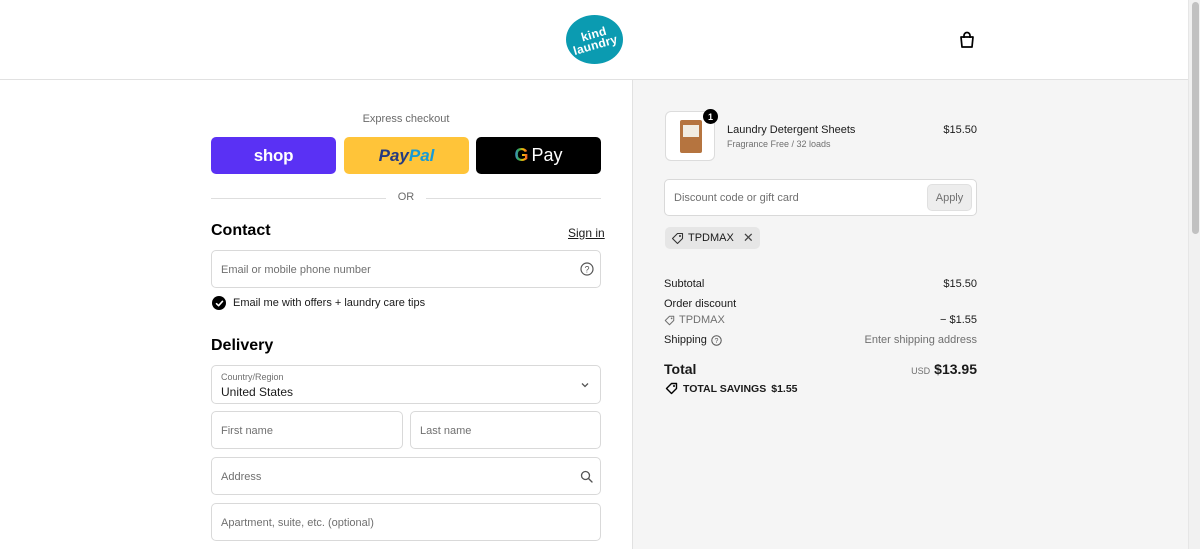  I want to click on google-pay-label: Pay, so click(547, 155).